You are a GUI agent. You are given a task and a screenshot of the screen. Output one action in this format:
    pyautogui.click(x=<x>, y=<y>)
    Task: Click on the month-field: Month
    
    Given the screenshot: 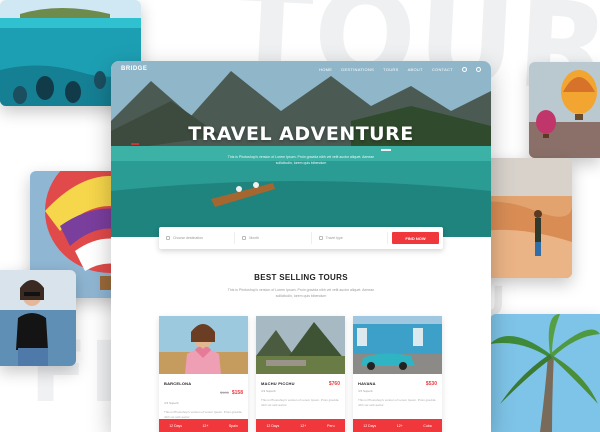 What is the action you would take?
    pyautogui.click(x=275, y=238)
    